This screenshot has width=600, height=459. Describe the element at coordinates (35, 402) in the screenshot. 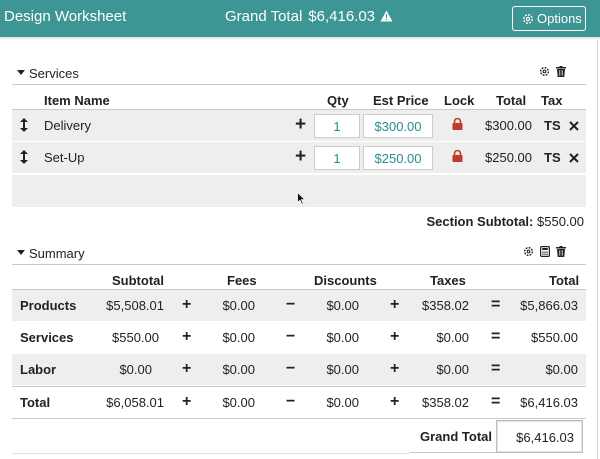

I see `summary-row-label: Total` at that location.